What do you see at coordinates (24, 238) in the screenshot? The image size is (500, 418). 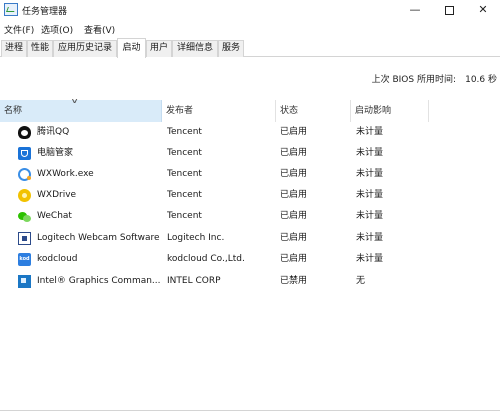 I see `logitech-icon` at bounding box center [24, 238].